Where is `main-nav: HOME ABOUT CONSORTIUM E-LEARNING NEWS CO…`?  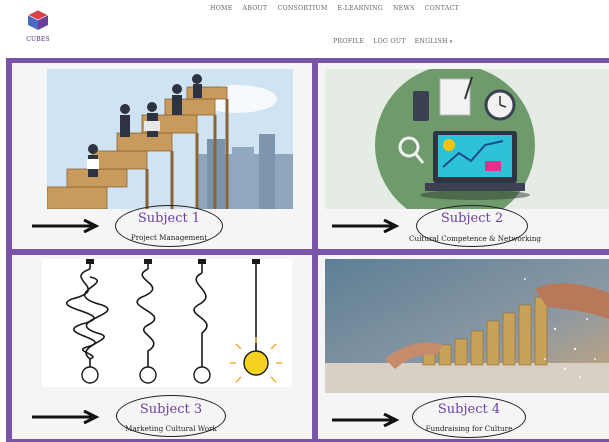 main-nav: HOME ABOUT CONSORTIUM E-LEARNING NEWS CO… is located at coordinates (334, 8).